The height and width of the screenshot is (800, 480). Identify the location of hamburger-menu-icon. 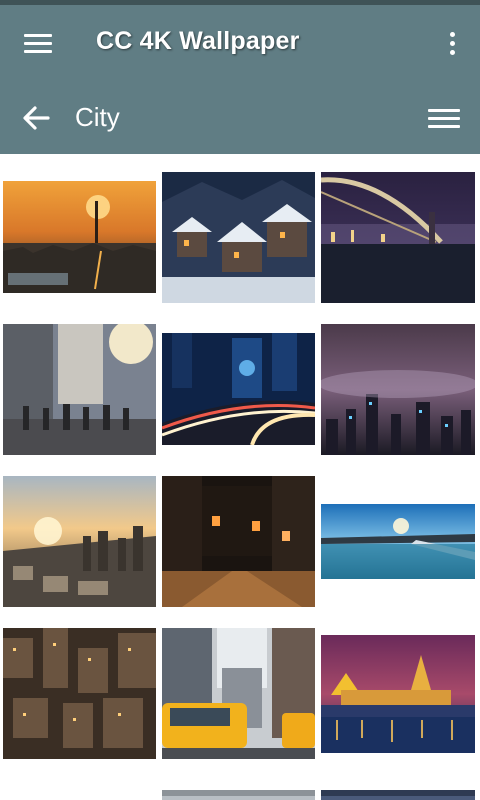
(38, 43).